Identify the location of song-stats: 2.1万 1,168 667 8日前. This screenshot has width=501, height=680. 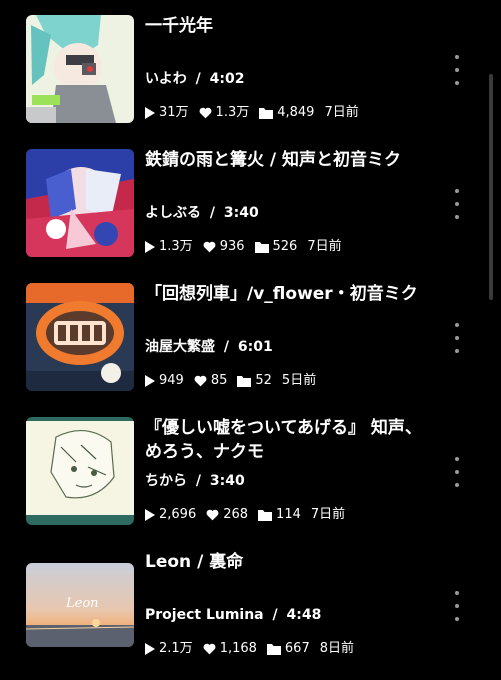
(254, 649).